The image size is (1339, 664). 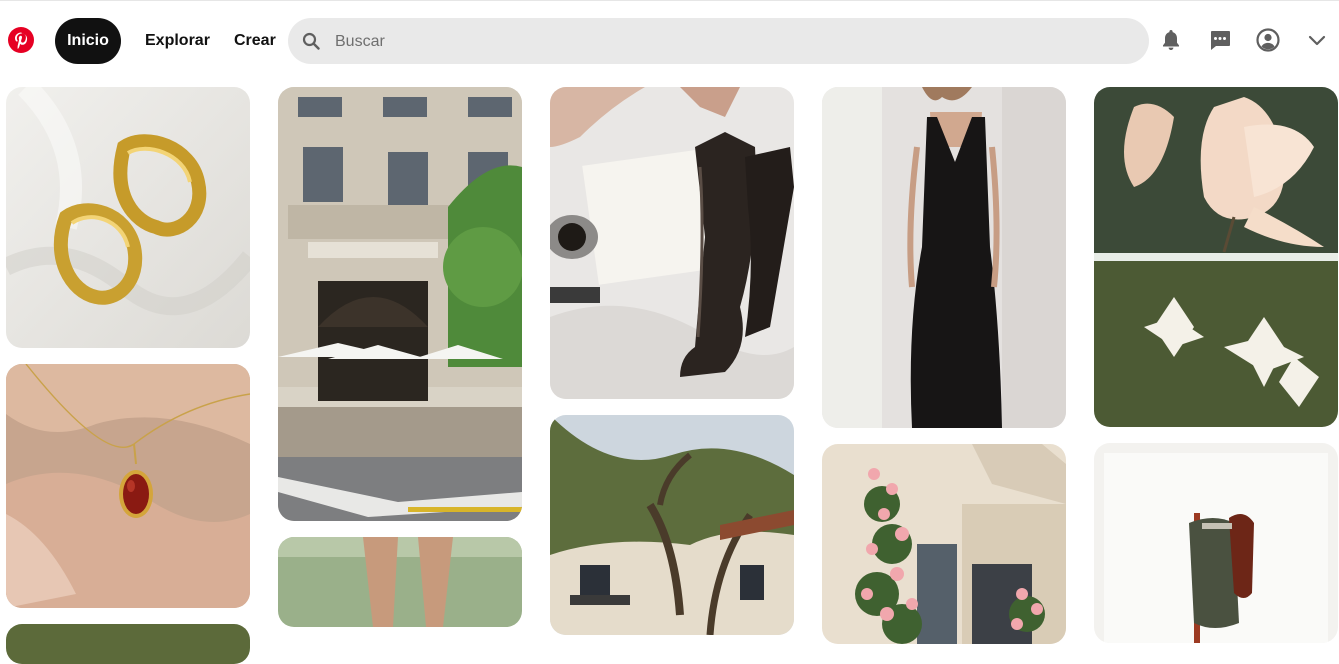 I want to click on profile-icon, so click(x=1268, y=40).